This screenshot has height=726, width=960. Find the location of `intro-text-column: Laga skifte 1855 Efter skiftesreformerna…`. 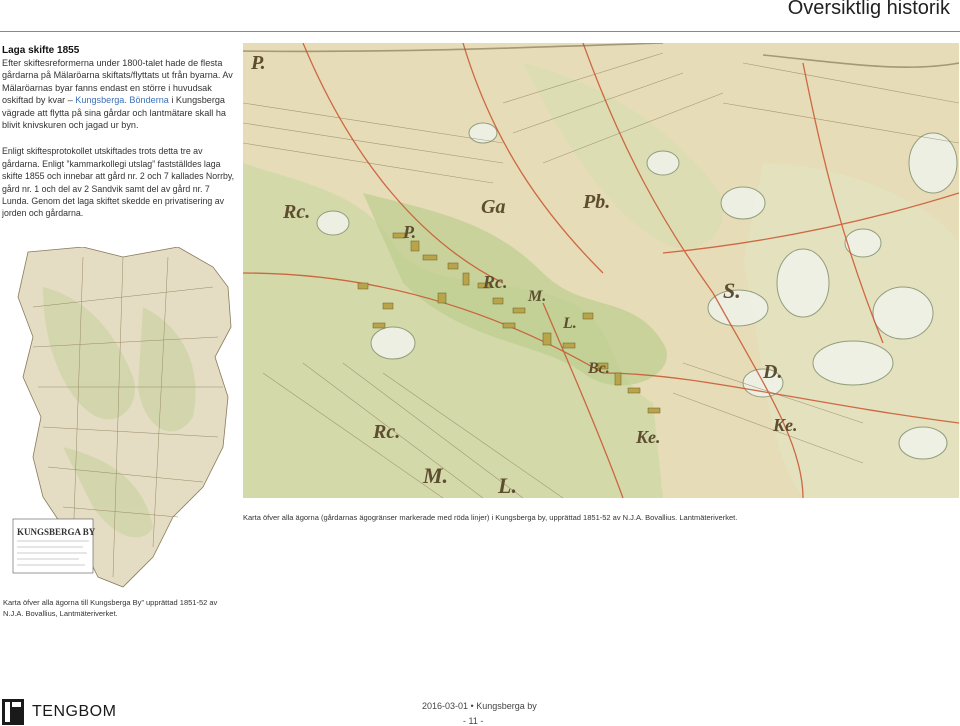

intro-text-column: Laga skifte 1855 Efter skiftesreformerna… is located at coordinates (120, 132).